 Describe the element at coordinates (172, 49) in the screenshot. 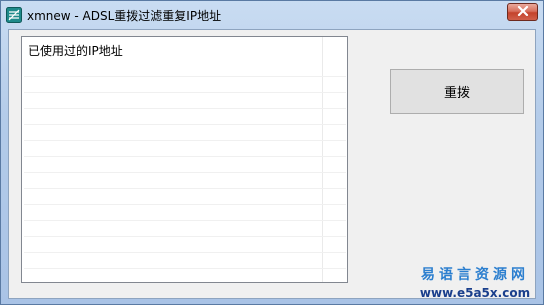

I see `column-header-used-ips: 已使用过的IP地址` at that location.